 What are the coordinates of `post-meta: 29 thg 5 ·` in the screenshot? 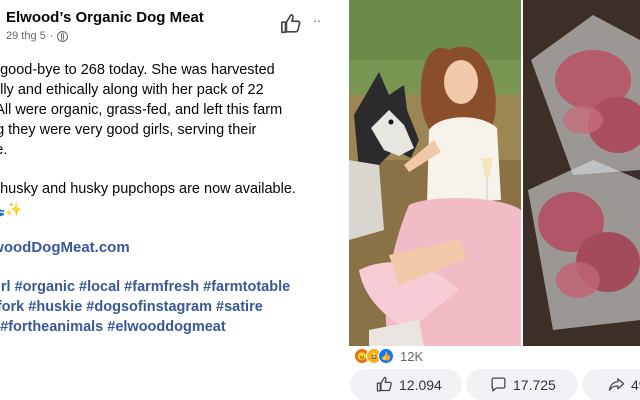 It's located at (37, 36).